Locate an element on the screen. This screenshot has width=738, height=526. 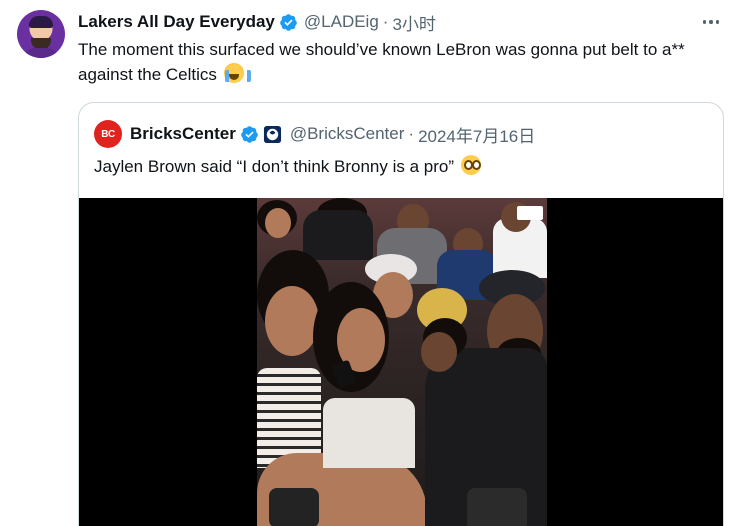
timestamp: 3小时 is located at coordinates (413, 22).